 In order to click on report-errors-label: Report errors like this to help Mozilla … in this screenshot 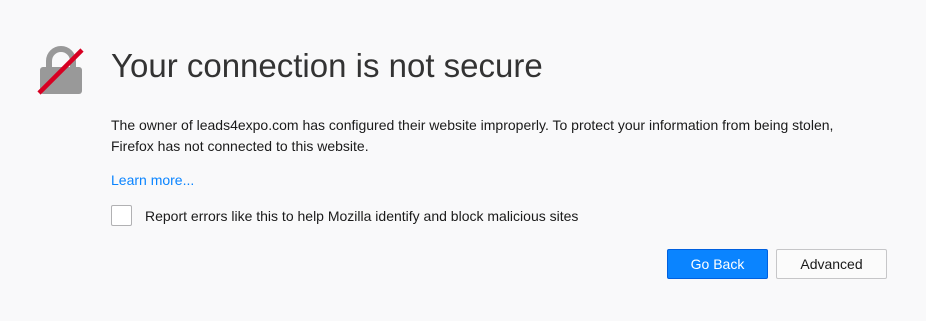, I will do `click(361, 216)`.